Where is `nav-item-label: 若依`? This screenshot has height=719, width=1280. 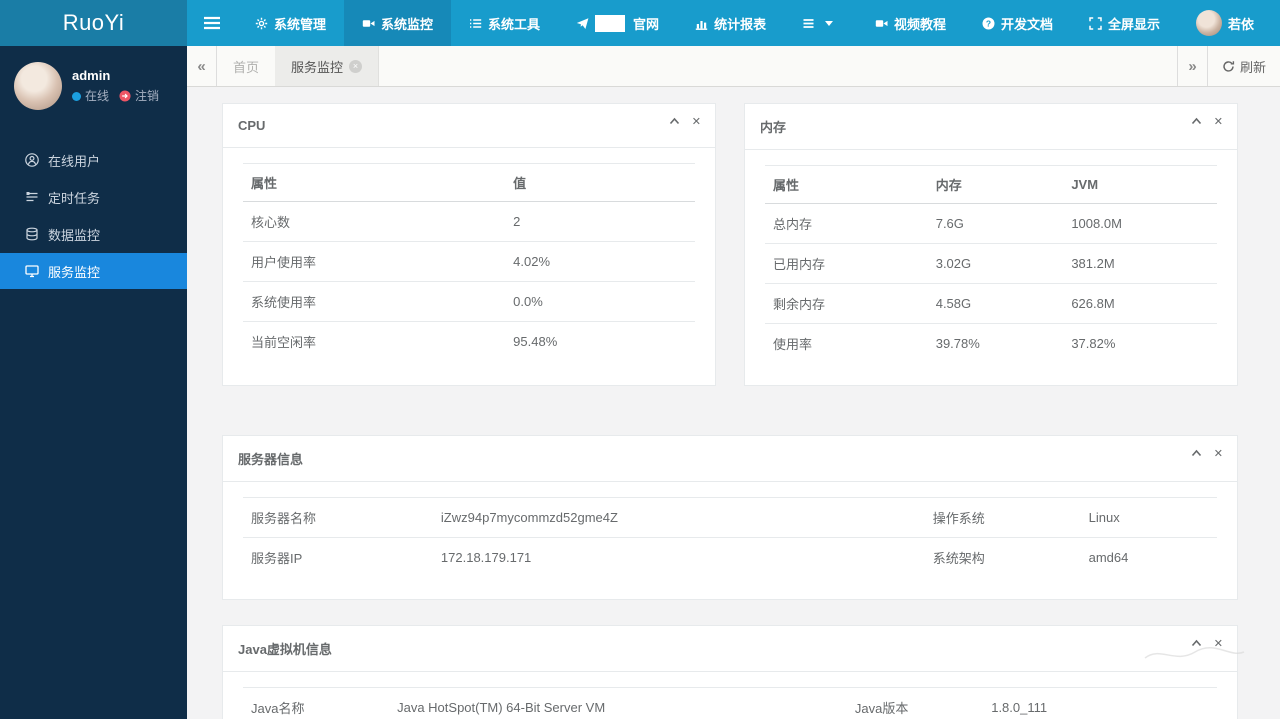
nav-item-label: 若依 is located at coordinates (1240, 24).